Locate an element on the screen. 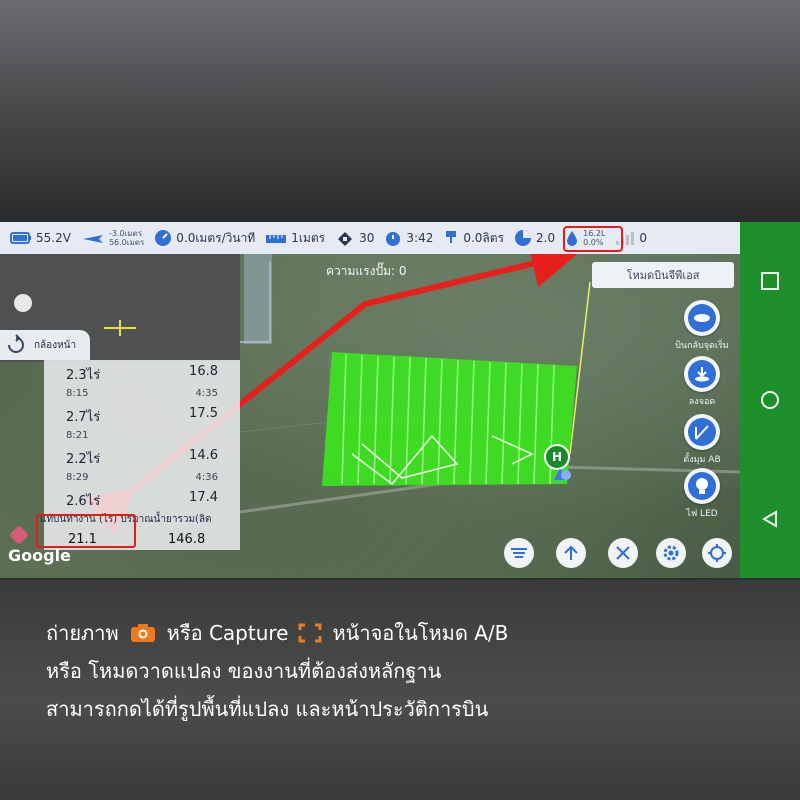 Image resolution: width=800 pixels, height=800 pixels. tab-front-camera: กล้องหน้า is located at coordinates (45, 345).